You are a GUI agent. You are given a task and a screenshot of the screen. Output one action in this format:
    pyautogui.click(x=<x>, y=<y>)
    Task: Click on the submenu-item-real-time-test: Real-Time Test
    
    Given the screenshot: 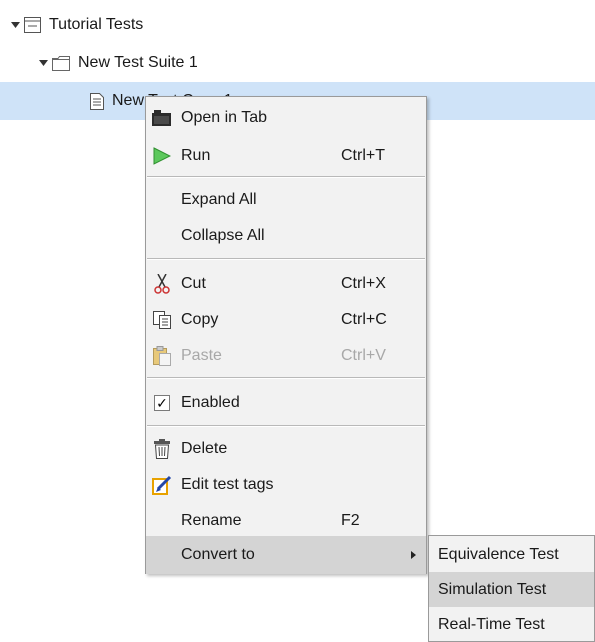 What is the action you would take?
    pyautogui.click(x=511, y=624)
    